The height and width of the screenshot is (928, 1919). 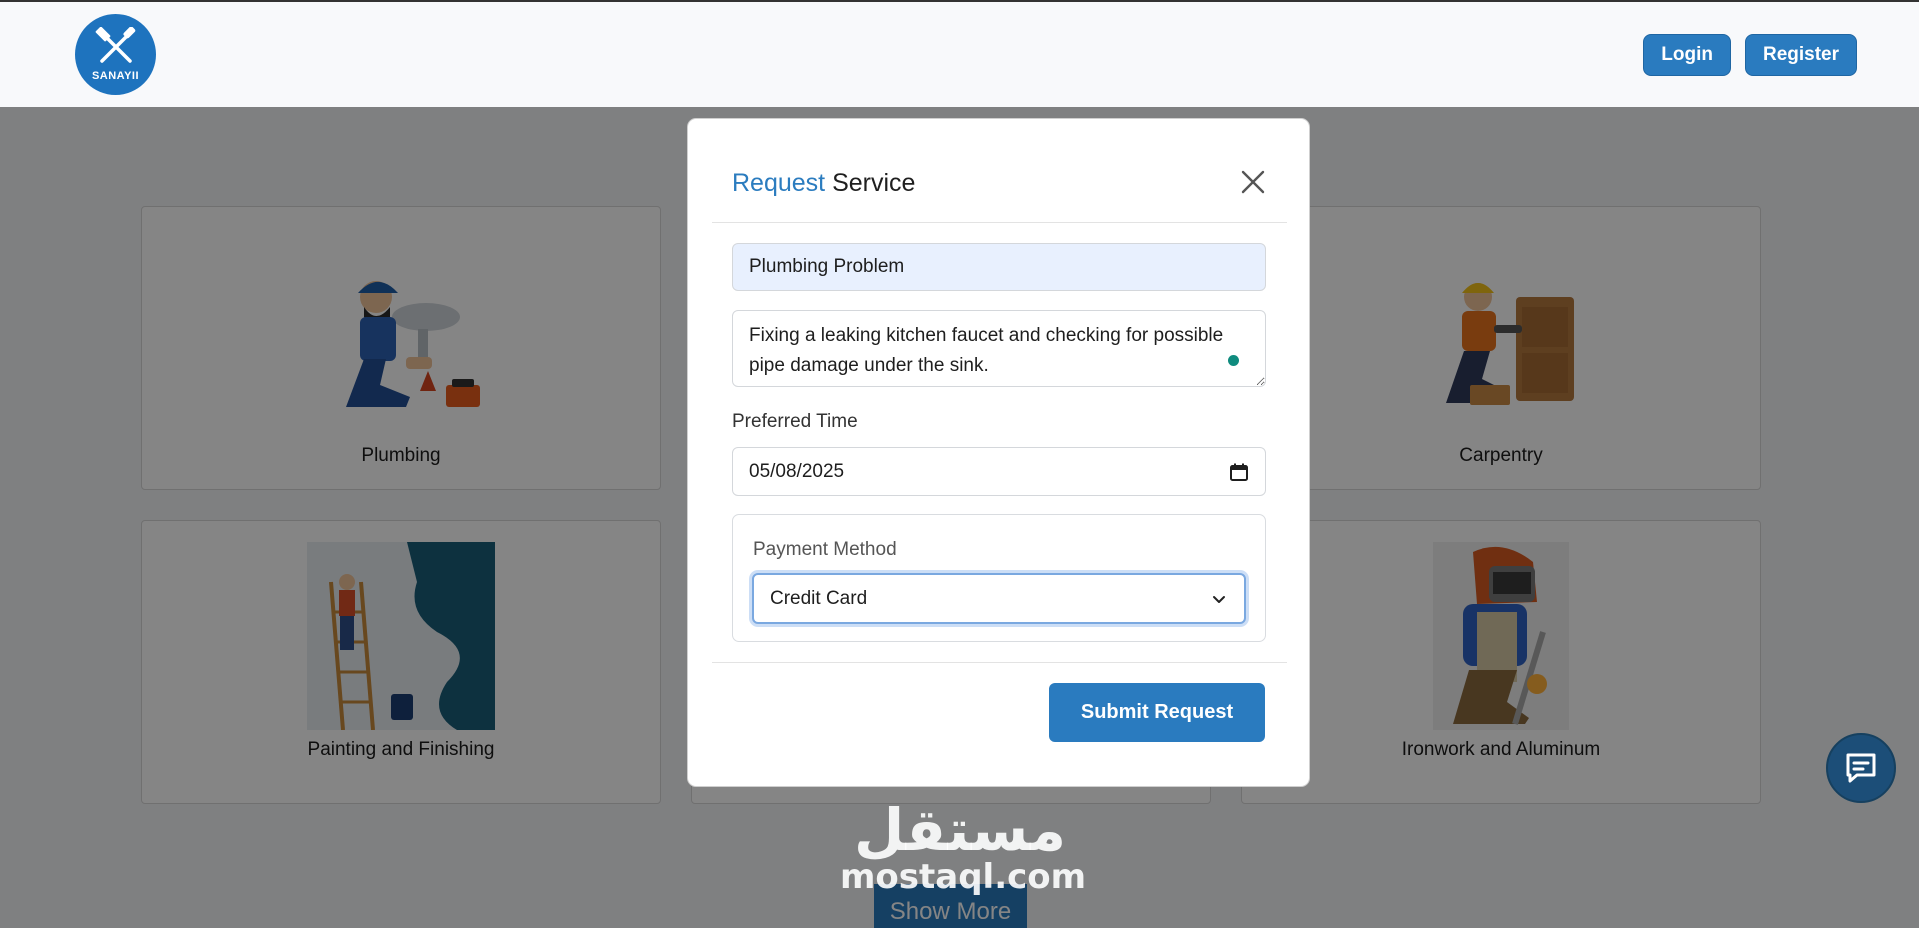 I want to click on modal-title-rest: Service, so click(x=870, y=183).